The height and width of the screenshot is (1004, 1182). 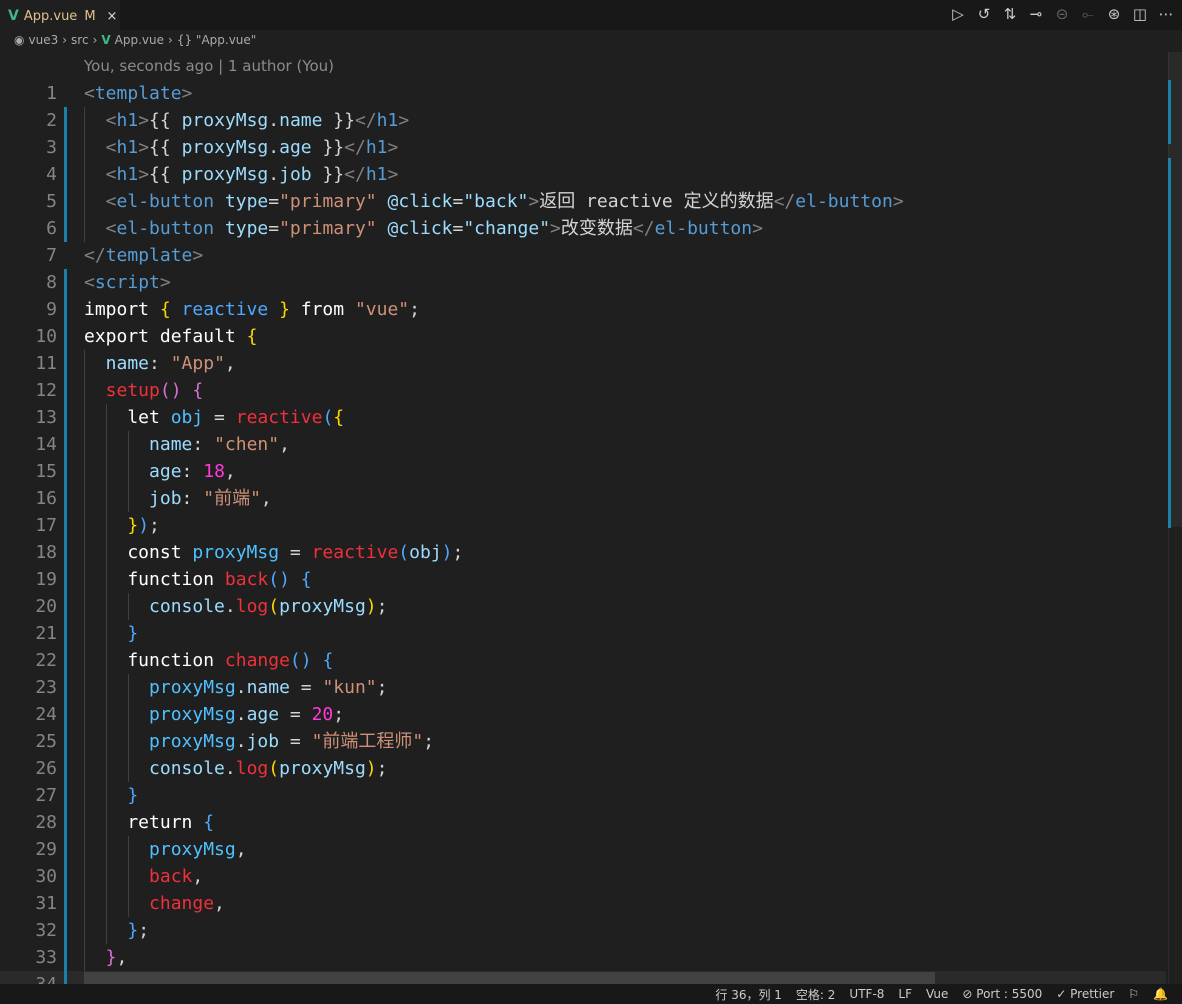 I want to click on scrollbar-change-marker, so click(x=1169, y=343).